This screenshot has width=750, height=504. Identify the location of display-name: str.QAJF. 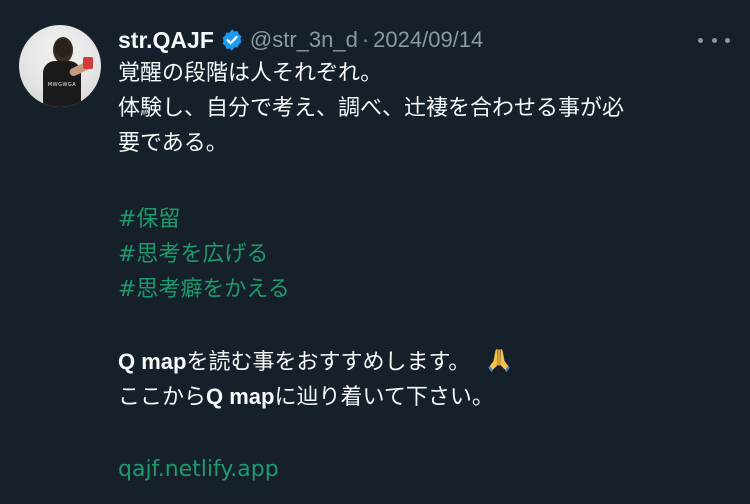
(166, 40).